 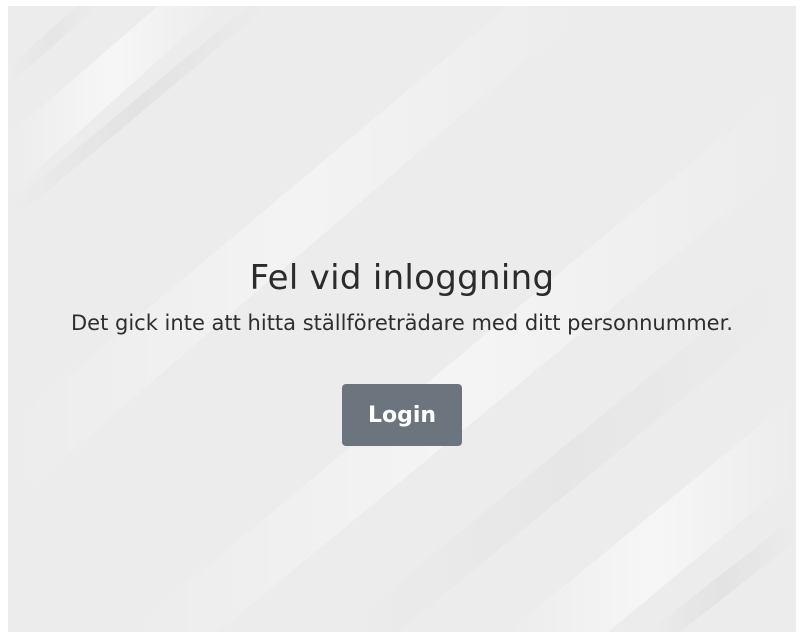 I want to click on login-button: Login, so click(x=402, y=415).